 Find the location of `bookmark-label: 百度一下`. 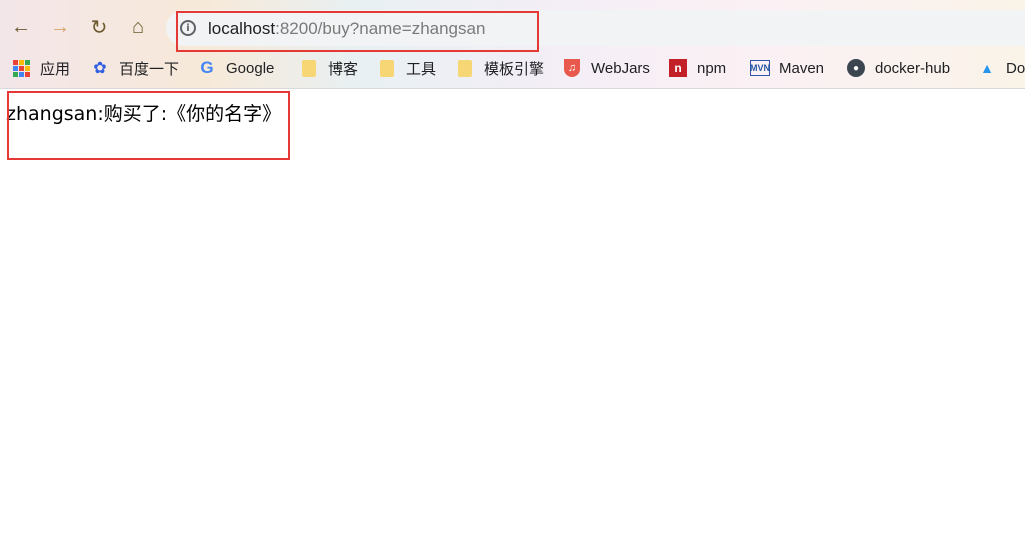

bookmark-label: 百度一下 is located at coordinates (149, 69).